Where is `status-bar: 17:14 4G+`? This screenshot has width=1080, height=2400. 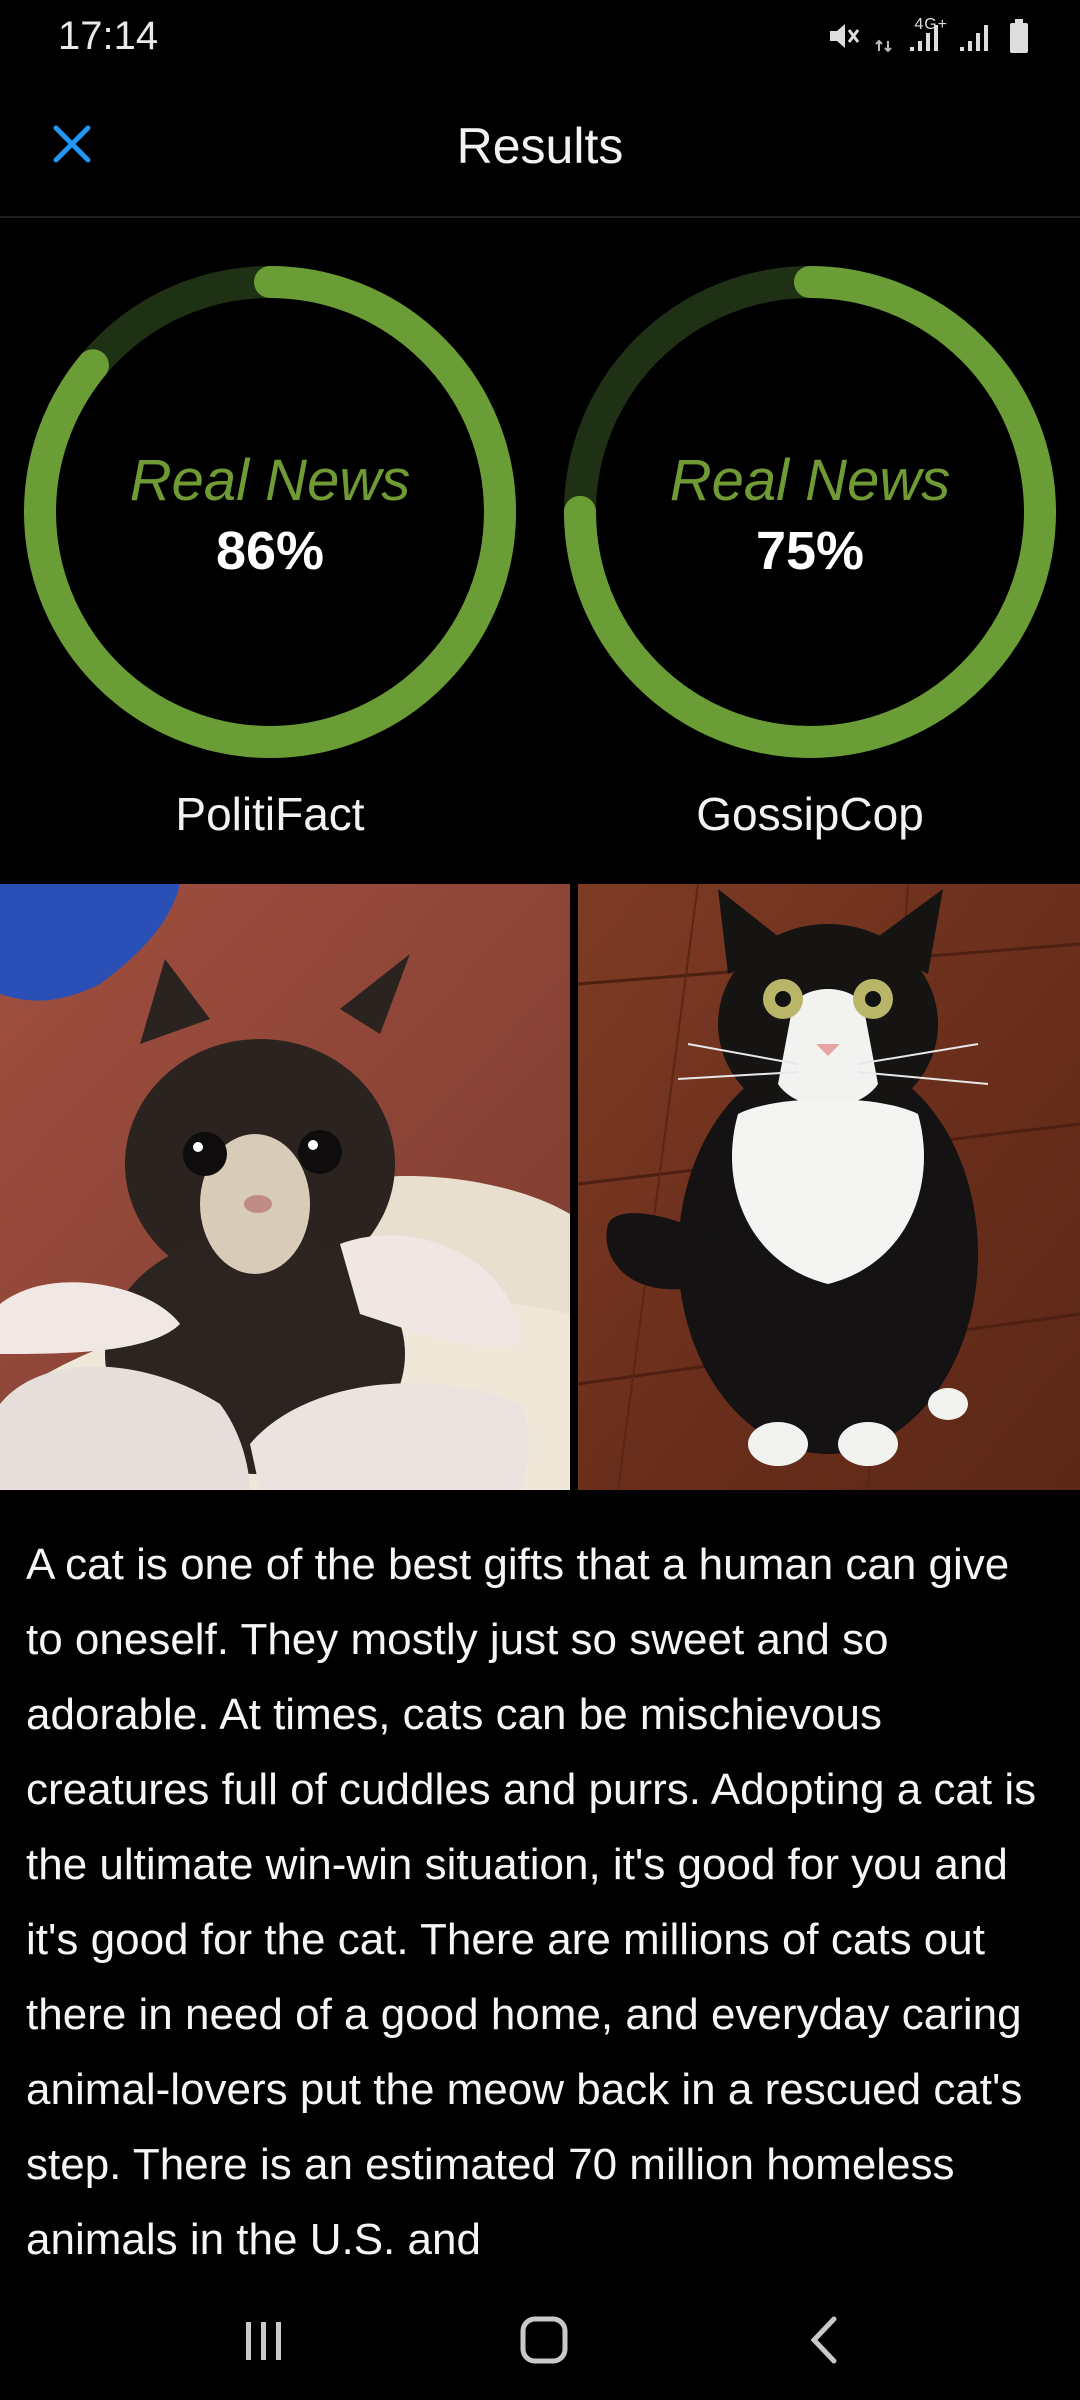 status-bar: 17:14 4G+ is located at coordinates (540, 37).